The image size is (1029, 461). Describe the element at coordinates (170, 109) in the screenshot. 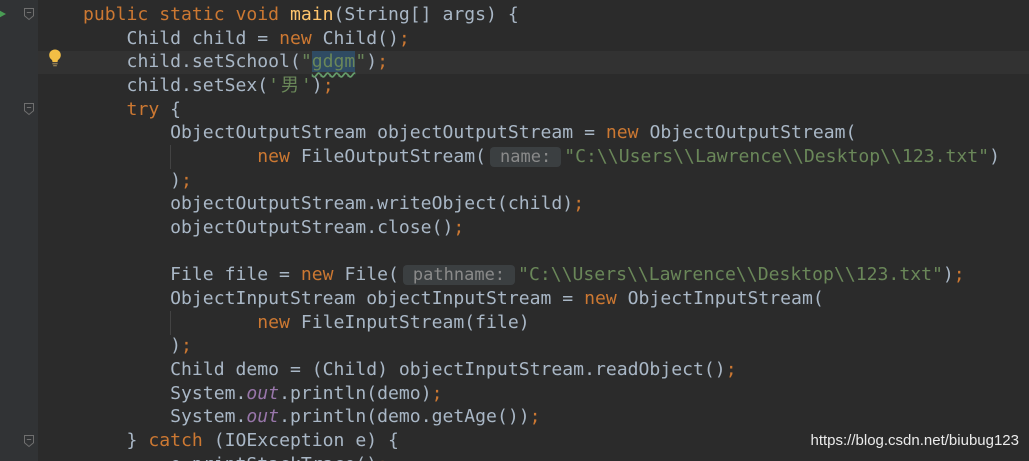

I see `plain-token: {` at that location.